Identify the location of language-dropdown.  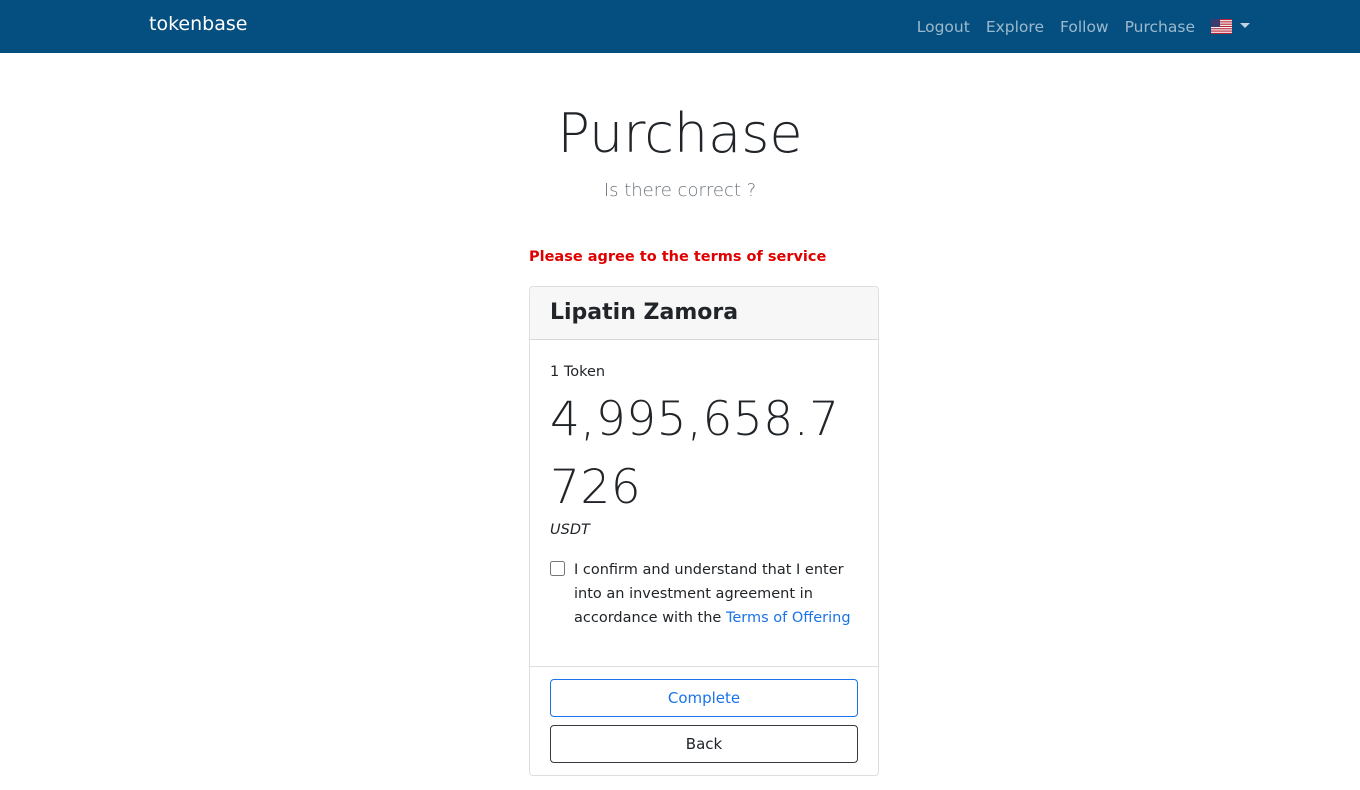
(1230, 26).